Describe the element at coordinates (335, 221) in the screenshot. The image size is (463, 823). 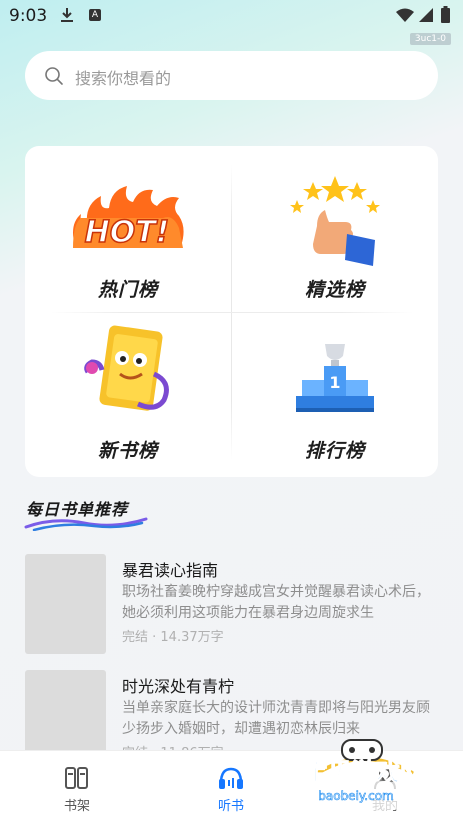
I see `thumbs-up-stars-icon` at that location.